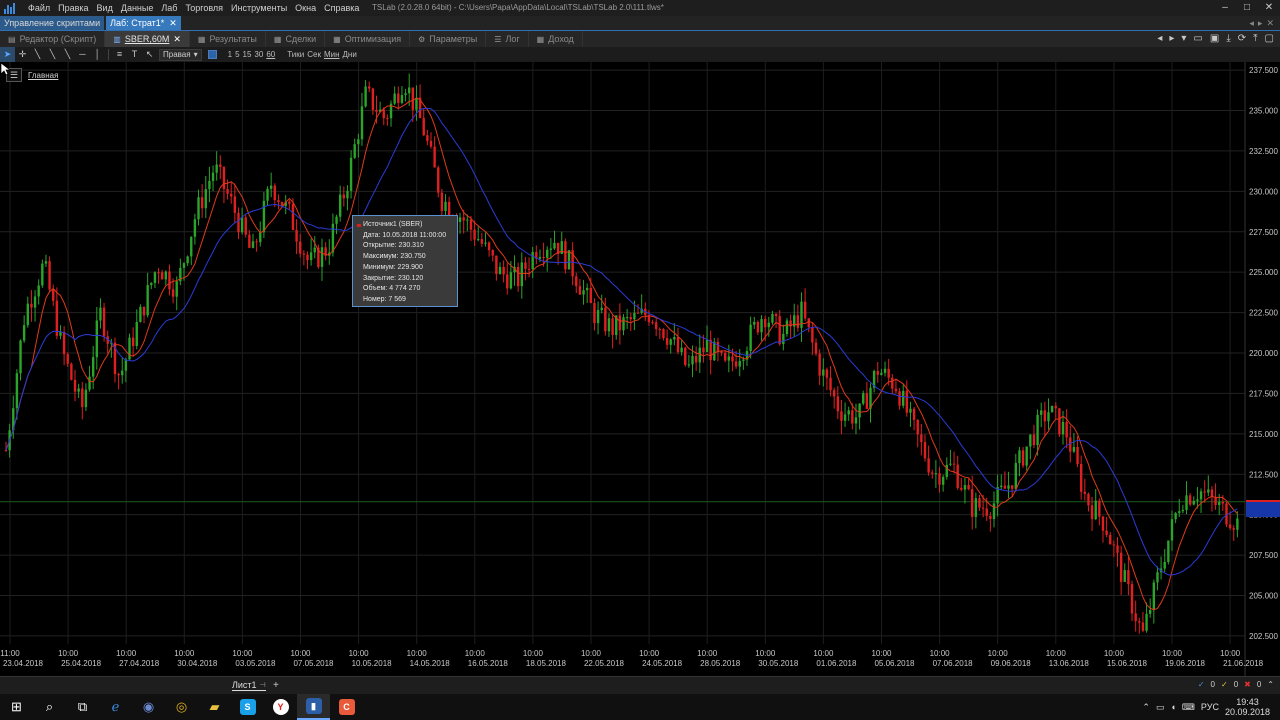 This screenshot has width=1280, height=720. Describe the element at coordinates (346, 707) in the screenshot. I see `app-c-icon: C` at that location.